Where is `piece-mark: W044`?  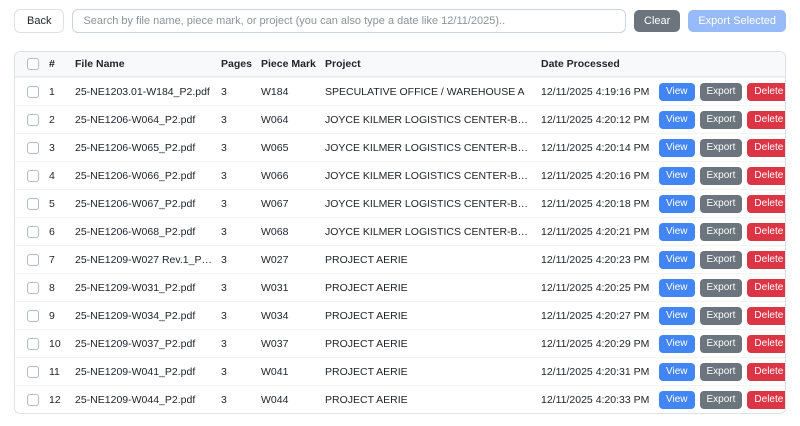 piece-mark: W044 is located at coordinates (275, 399).